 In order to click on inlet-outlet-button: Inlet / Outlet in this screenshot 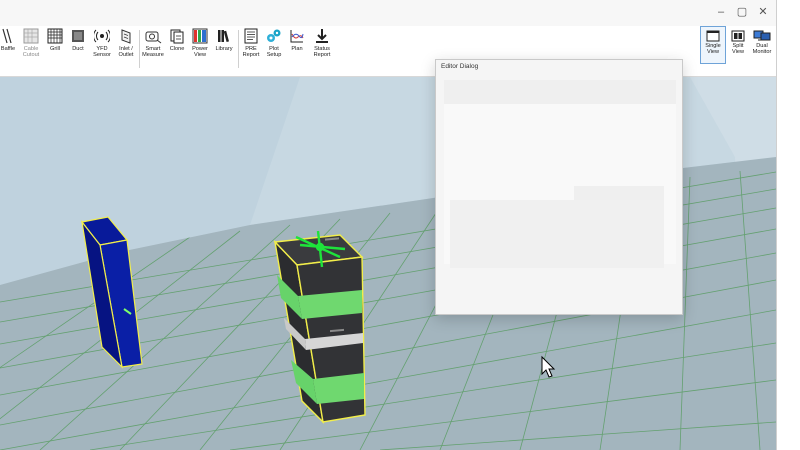, I will do `click(126, 43)`.